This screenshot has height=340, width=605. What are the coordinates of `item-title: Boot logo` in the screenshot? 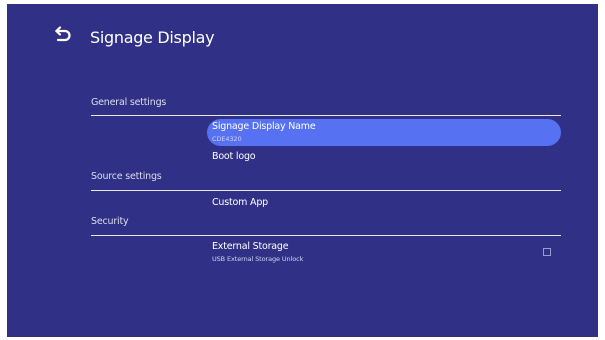 It's located at (234, 156).